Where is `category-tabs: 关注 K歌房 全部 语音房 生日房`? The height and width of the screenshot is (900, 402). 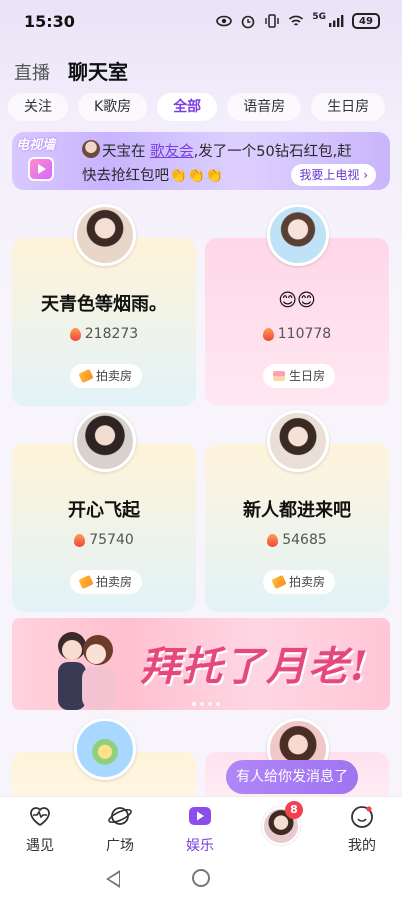 category-tabs: 关注 K歌房 全部 语音房 生日房 is located at coordinates (197, 107).